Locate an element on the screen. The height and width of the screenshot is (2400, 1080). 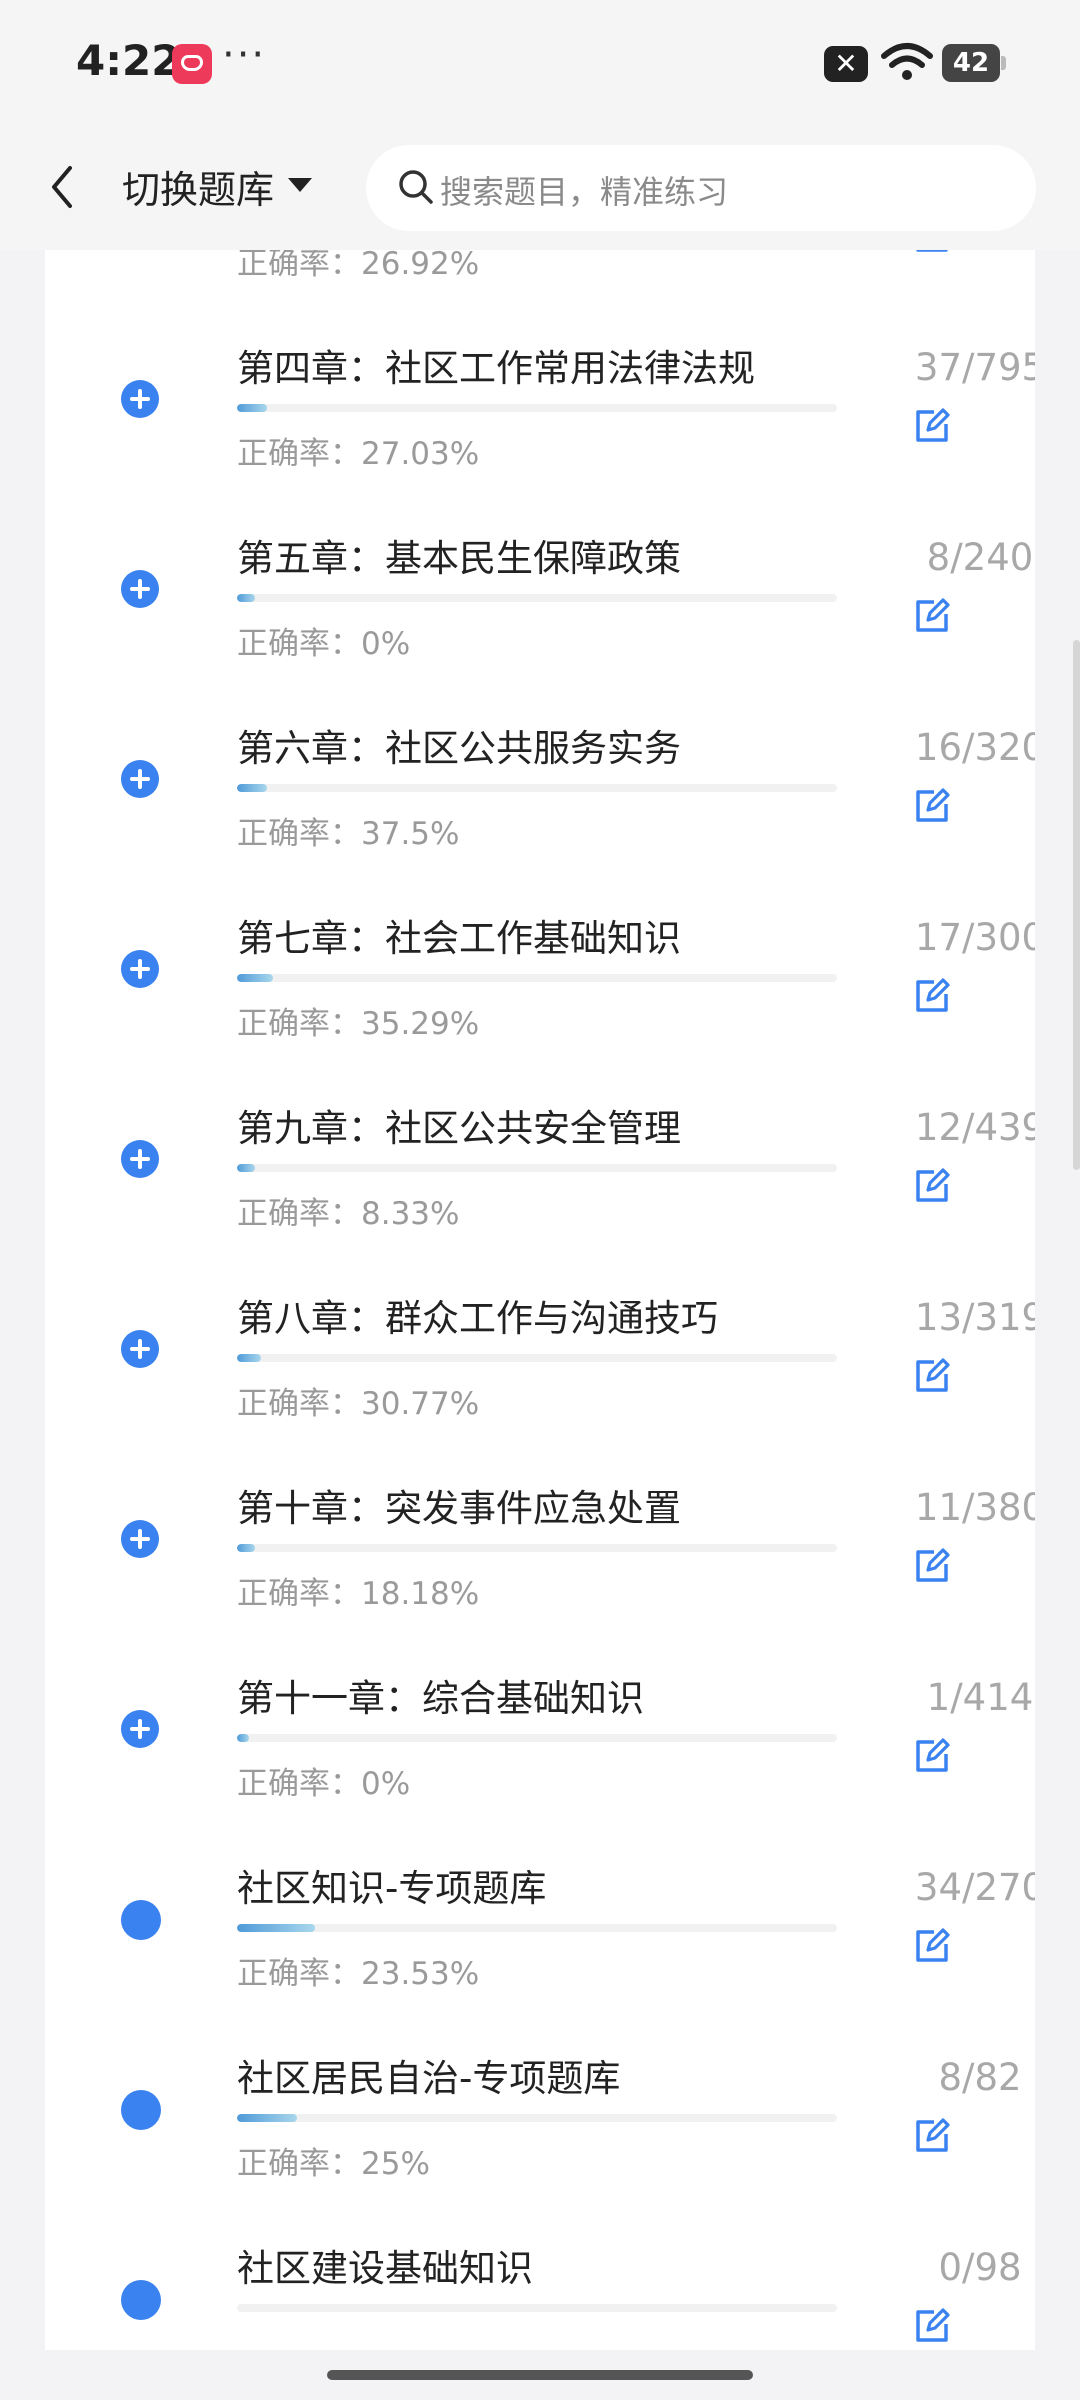
question-count: 12/439 is located at coordinates (974, 1127).